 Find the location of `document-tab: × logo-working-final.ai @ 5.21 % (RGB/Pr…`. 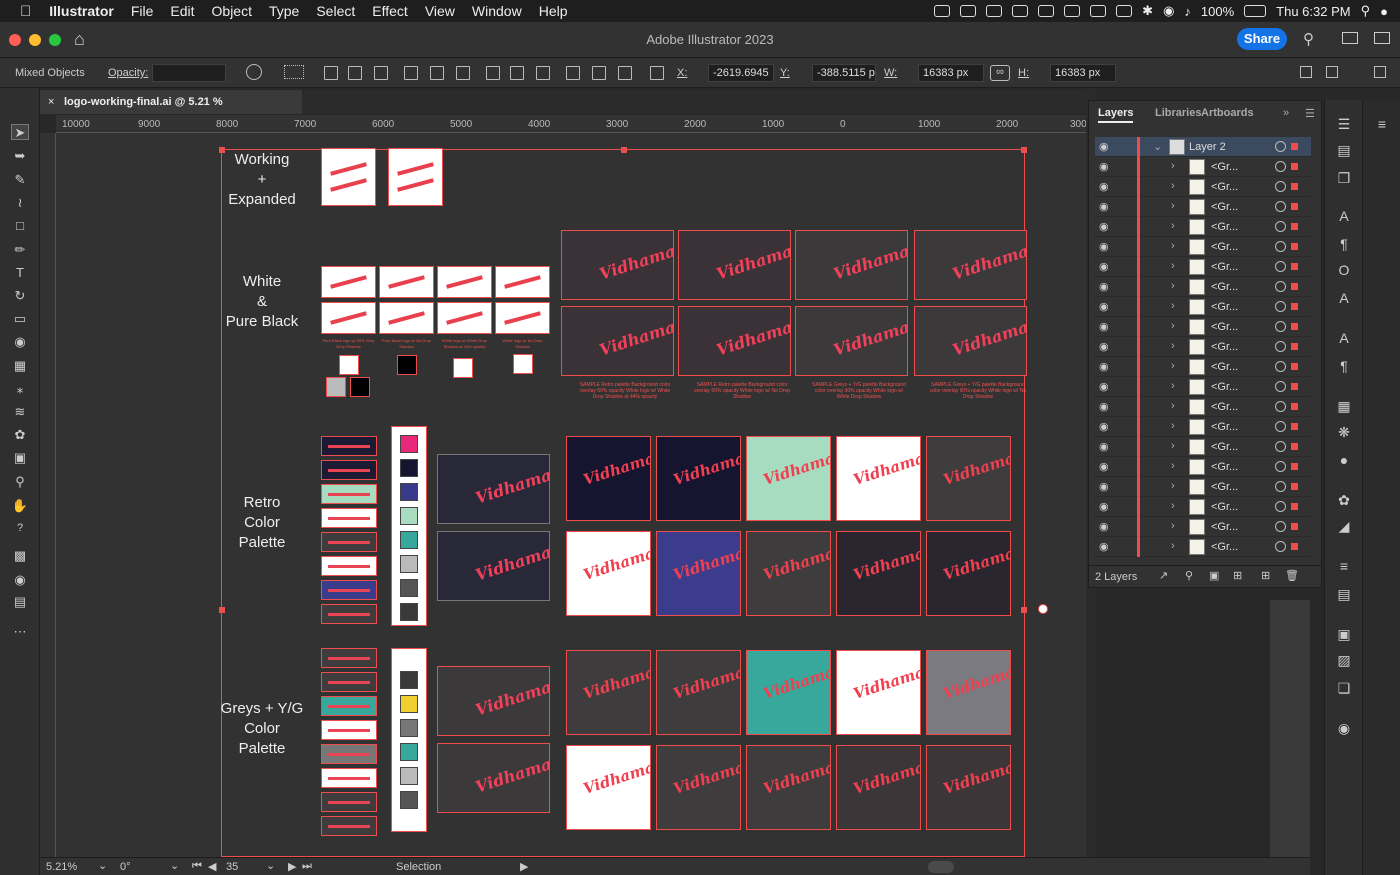

document-tab: × logo-working-final.ai @ 5.21 % (RGB/Pr… is located at coordinates (171, 111).